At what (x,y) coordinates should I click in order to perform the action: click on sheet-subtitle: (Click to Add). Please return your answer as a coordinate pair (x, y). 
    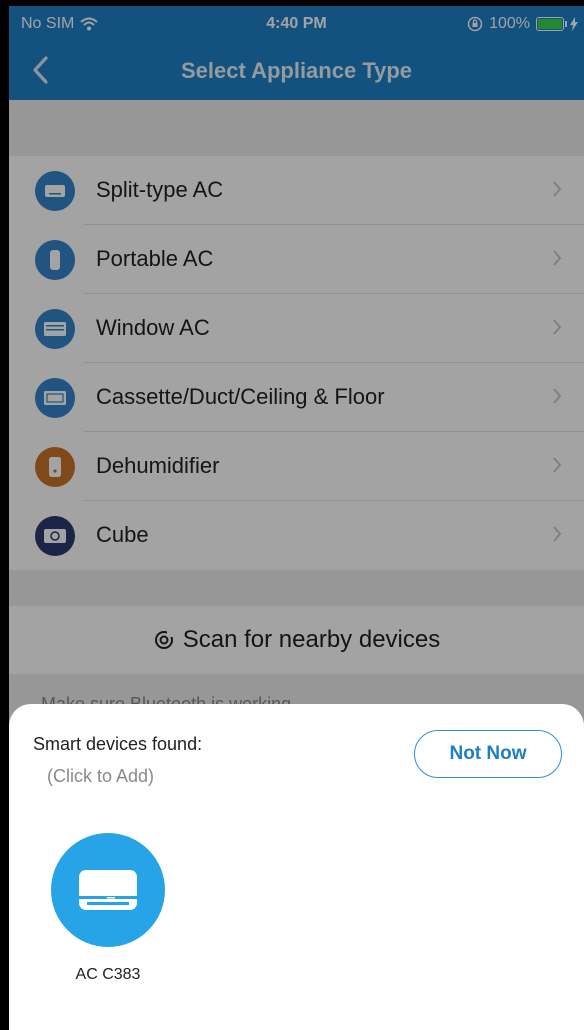
    Looking at the image, I should click on (101, 776).